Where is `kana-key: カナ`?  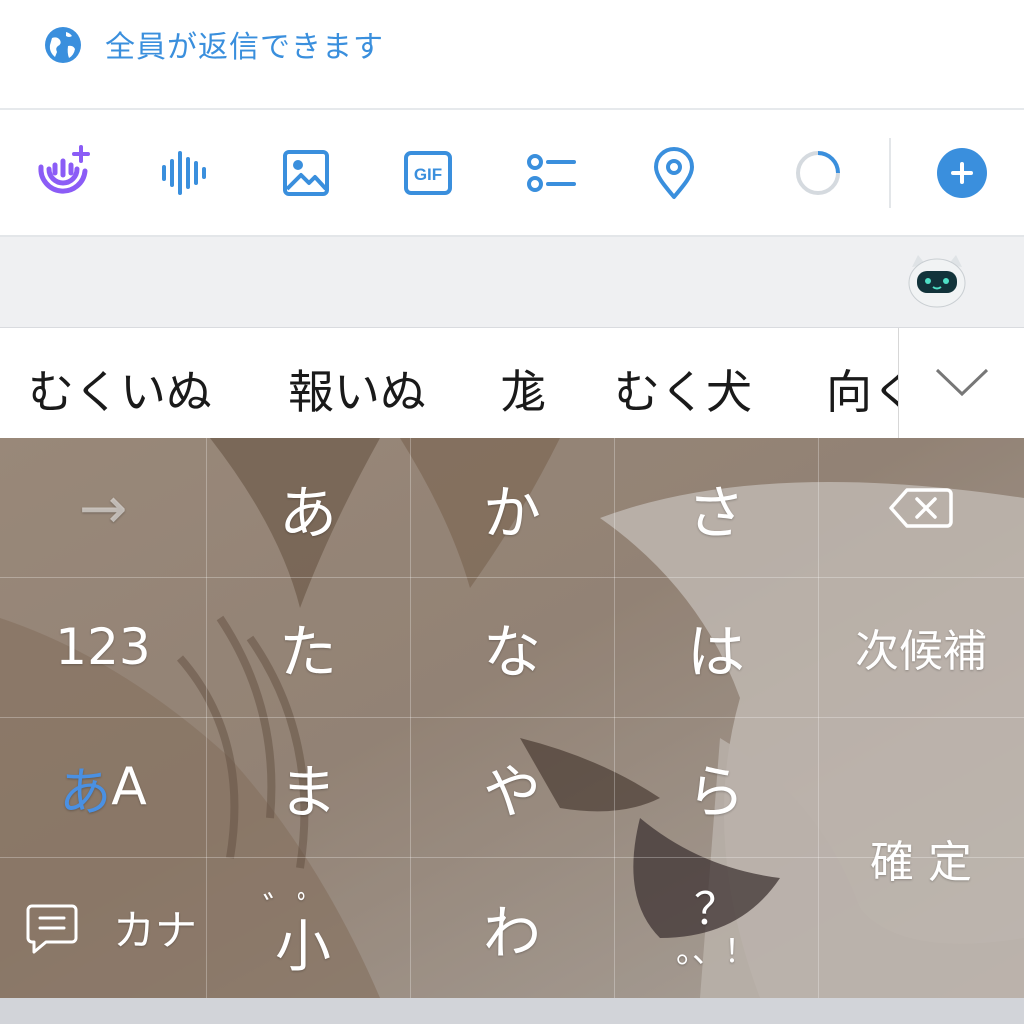
kana-key: カナ is located at coordinates (155, 927).